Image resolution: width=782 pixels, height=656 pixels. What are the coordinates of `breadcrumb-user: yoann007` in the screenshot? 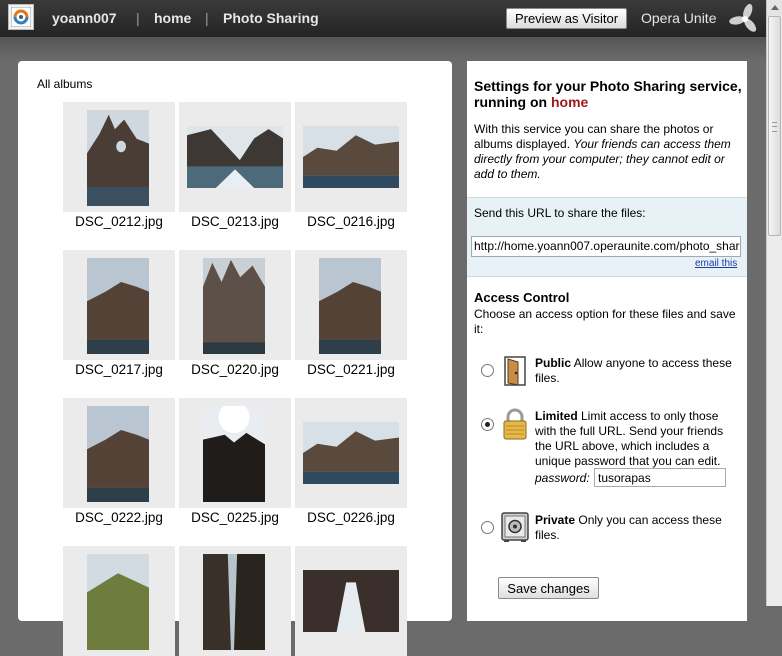 It's located at (84, 18).